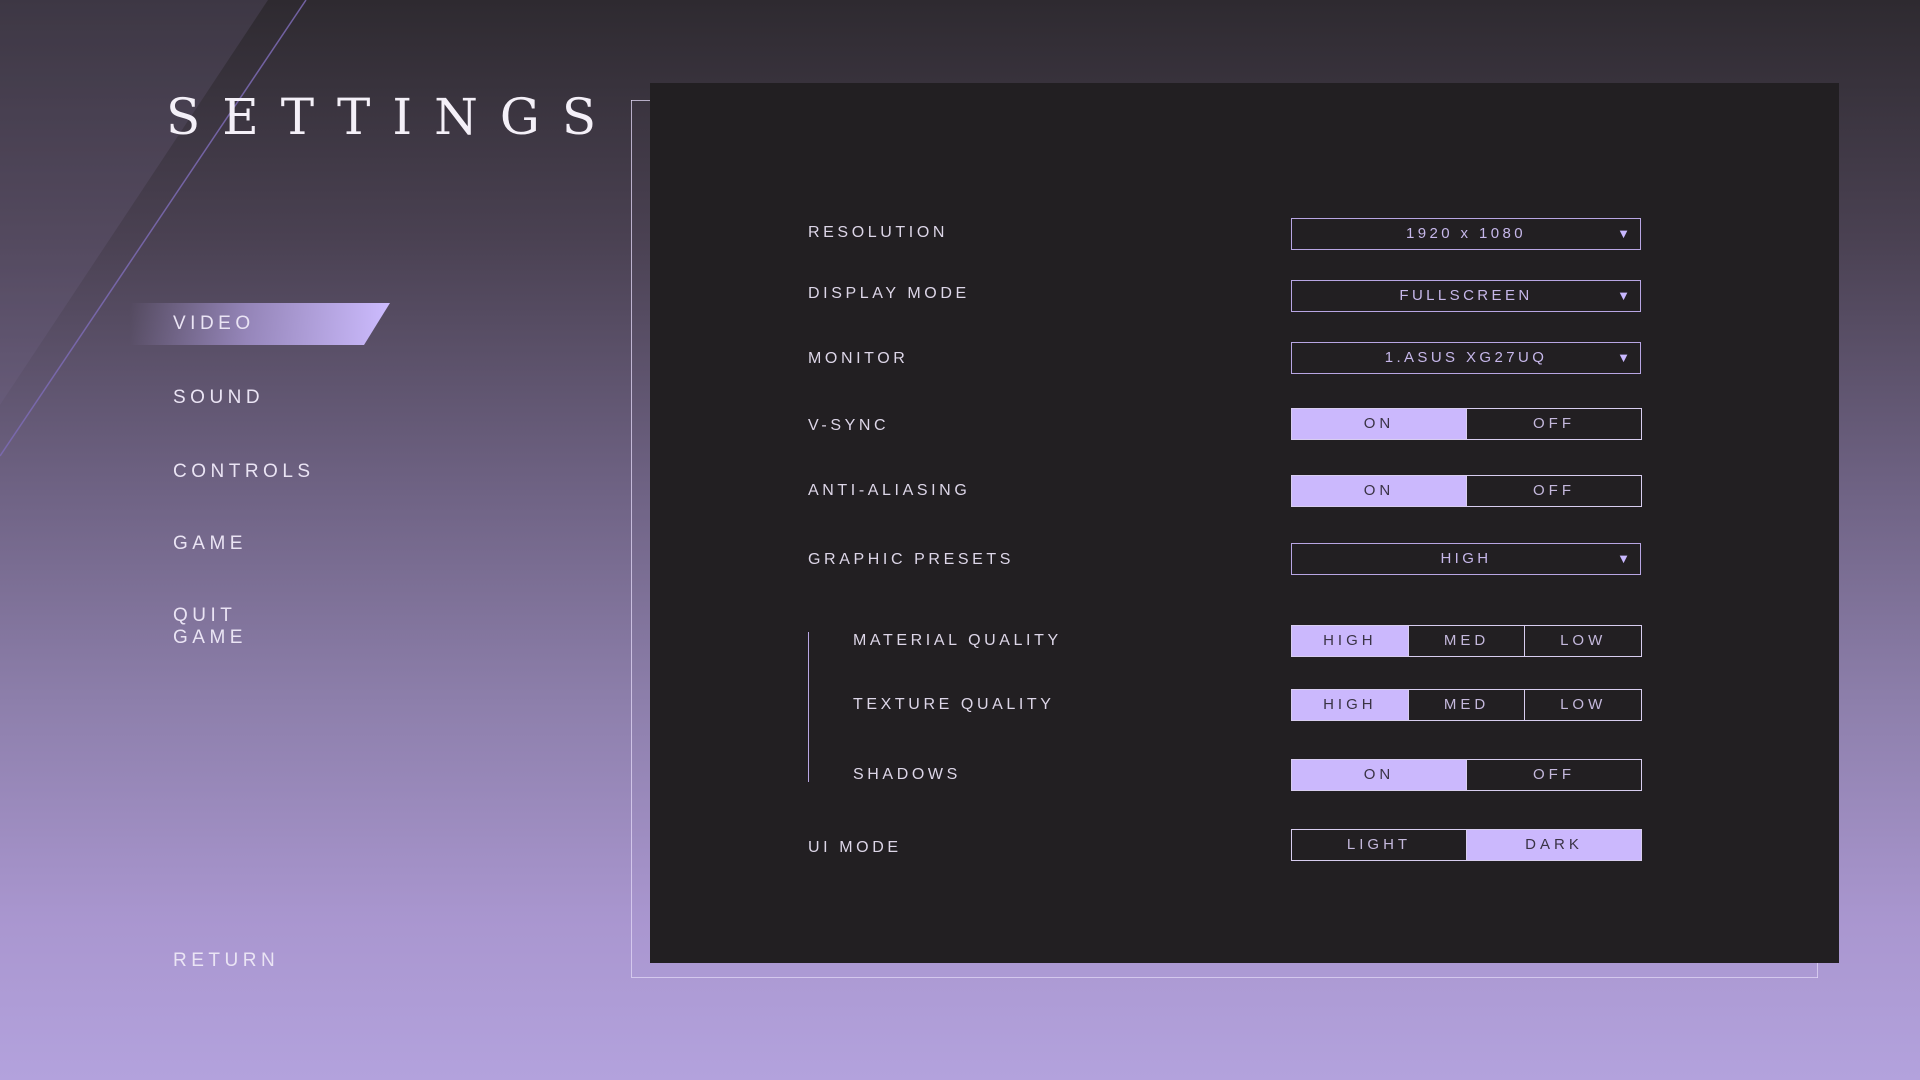 The image size is (1920, 1080). I want to click on shadows-off-option: OFF, so click(1553, 775).